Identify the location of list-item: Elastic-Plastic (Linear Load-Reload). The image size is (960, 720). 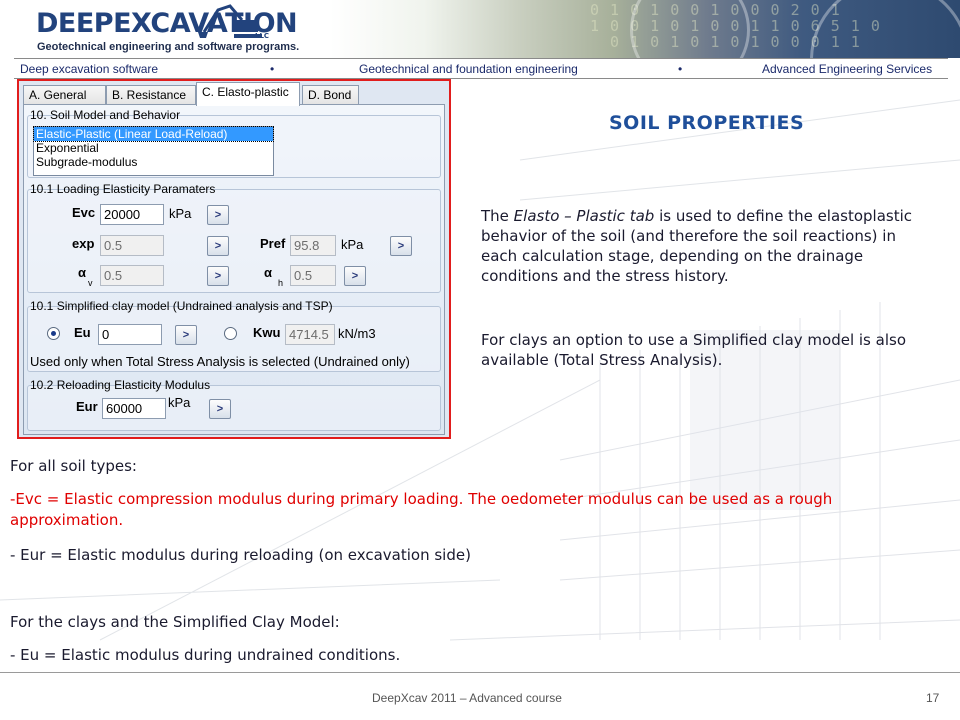
(153, 134).